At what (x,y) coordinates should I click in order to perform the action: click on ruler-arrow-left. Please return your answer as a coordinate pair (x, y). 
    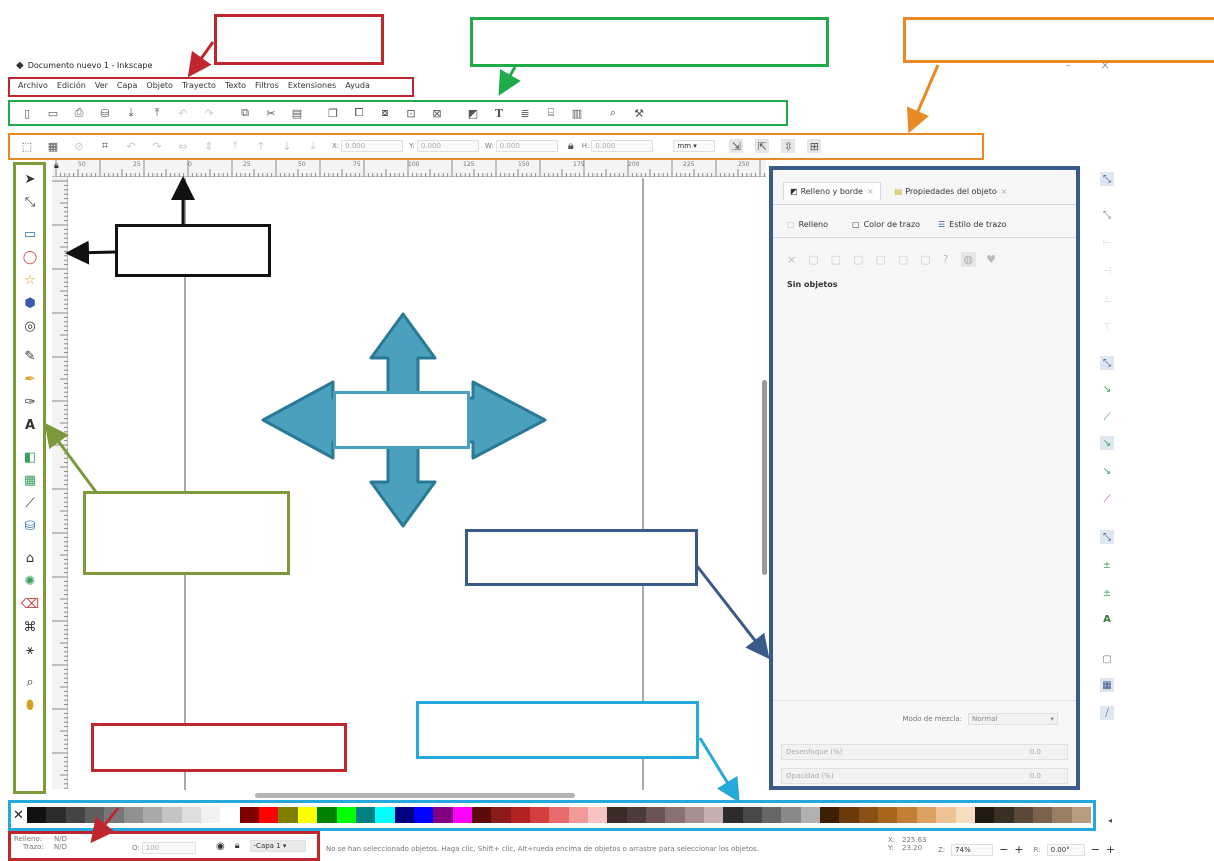
    Looking at the image, I should click on (90, 252).